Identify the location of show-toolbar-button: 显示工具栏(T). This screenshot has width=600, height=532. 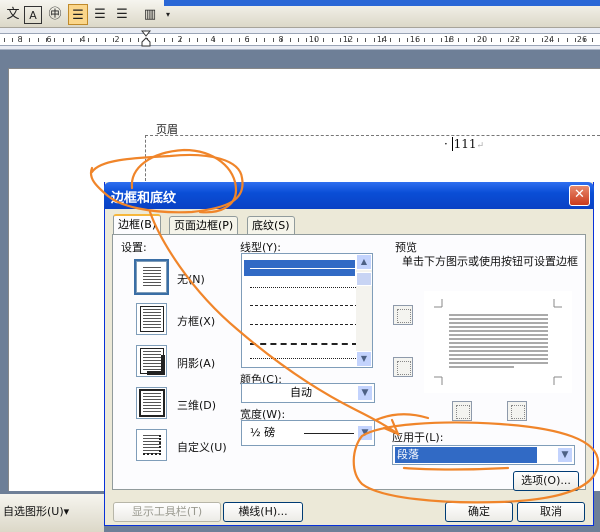
(167, 512).